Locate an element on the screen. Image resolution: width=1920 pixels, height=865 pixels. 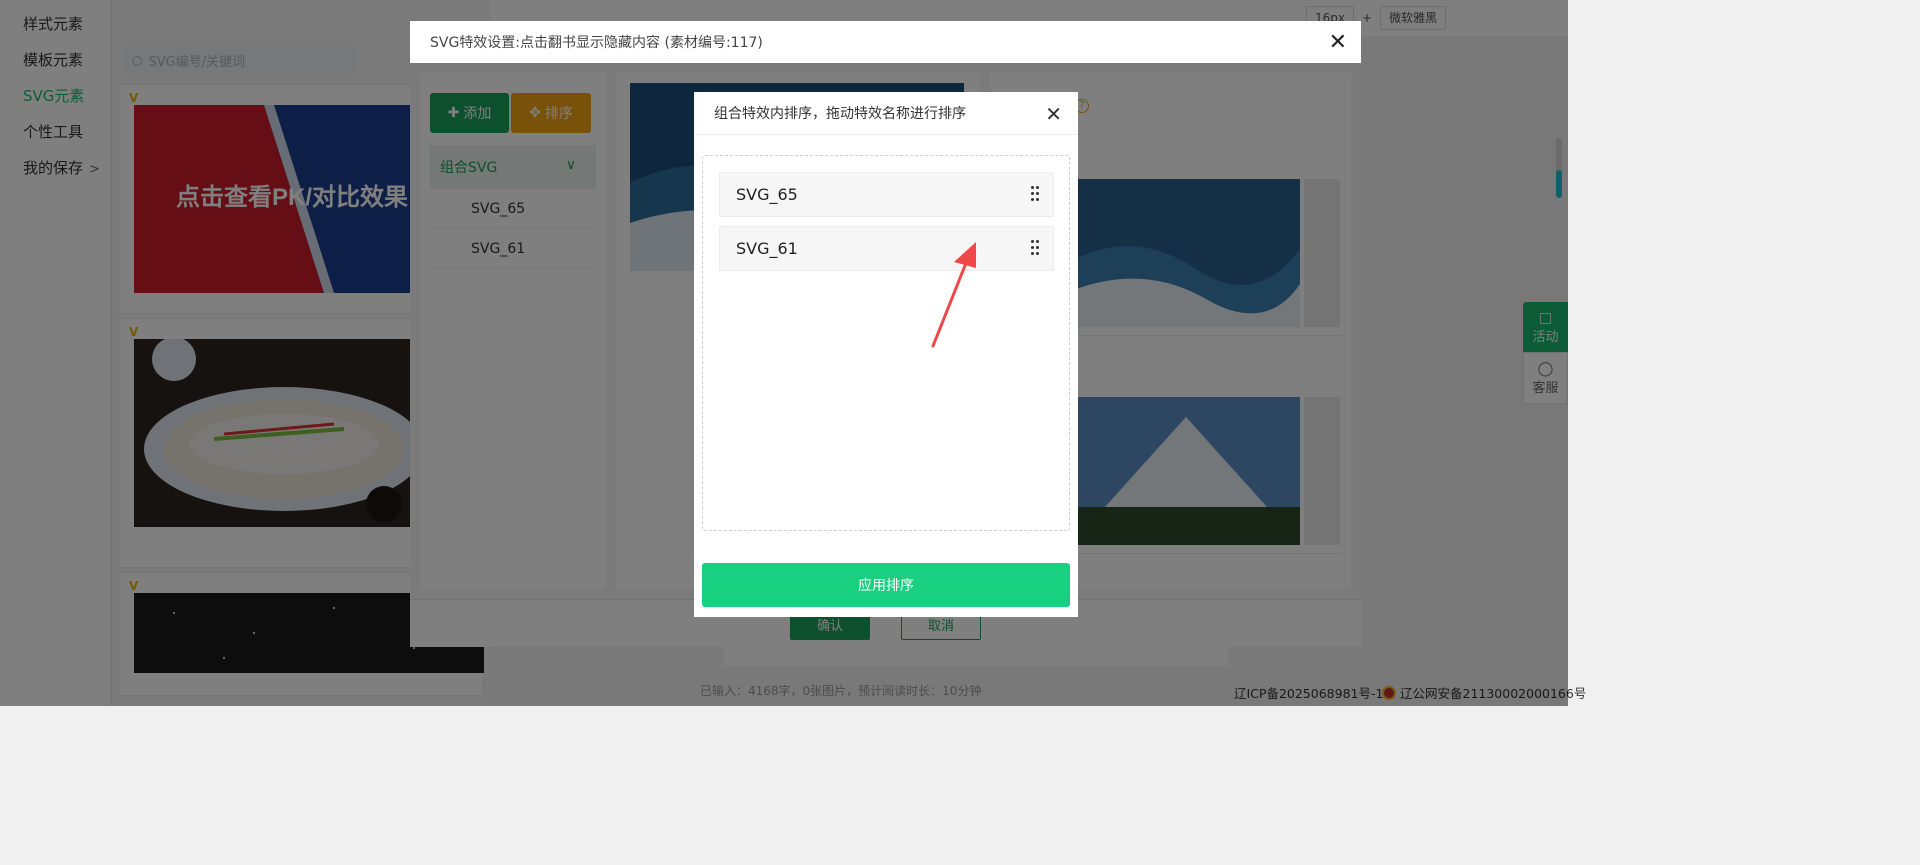
sort-dialog-header: 组合特效内排序，拖动特效名称进行排序 ✕ is located at coordinates (886, 113).